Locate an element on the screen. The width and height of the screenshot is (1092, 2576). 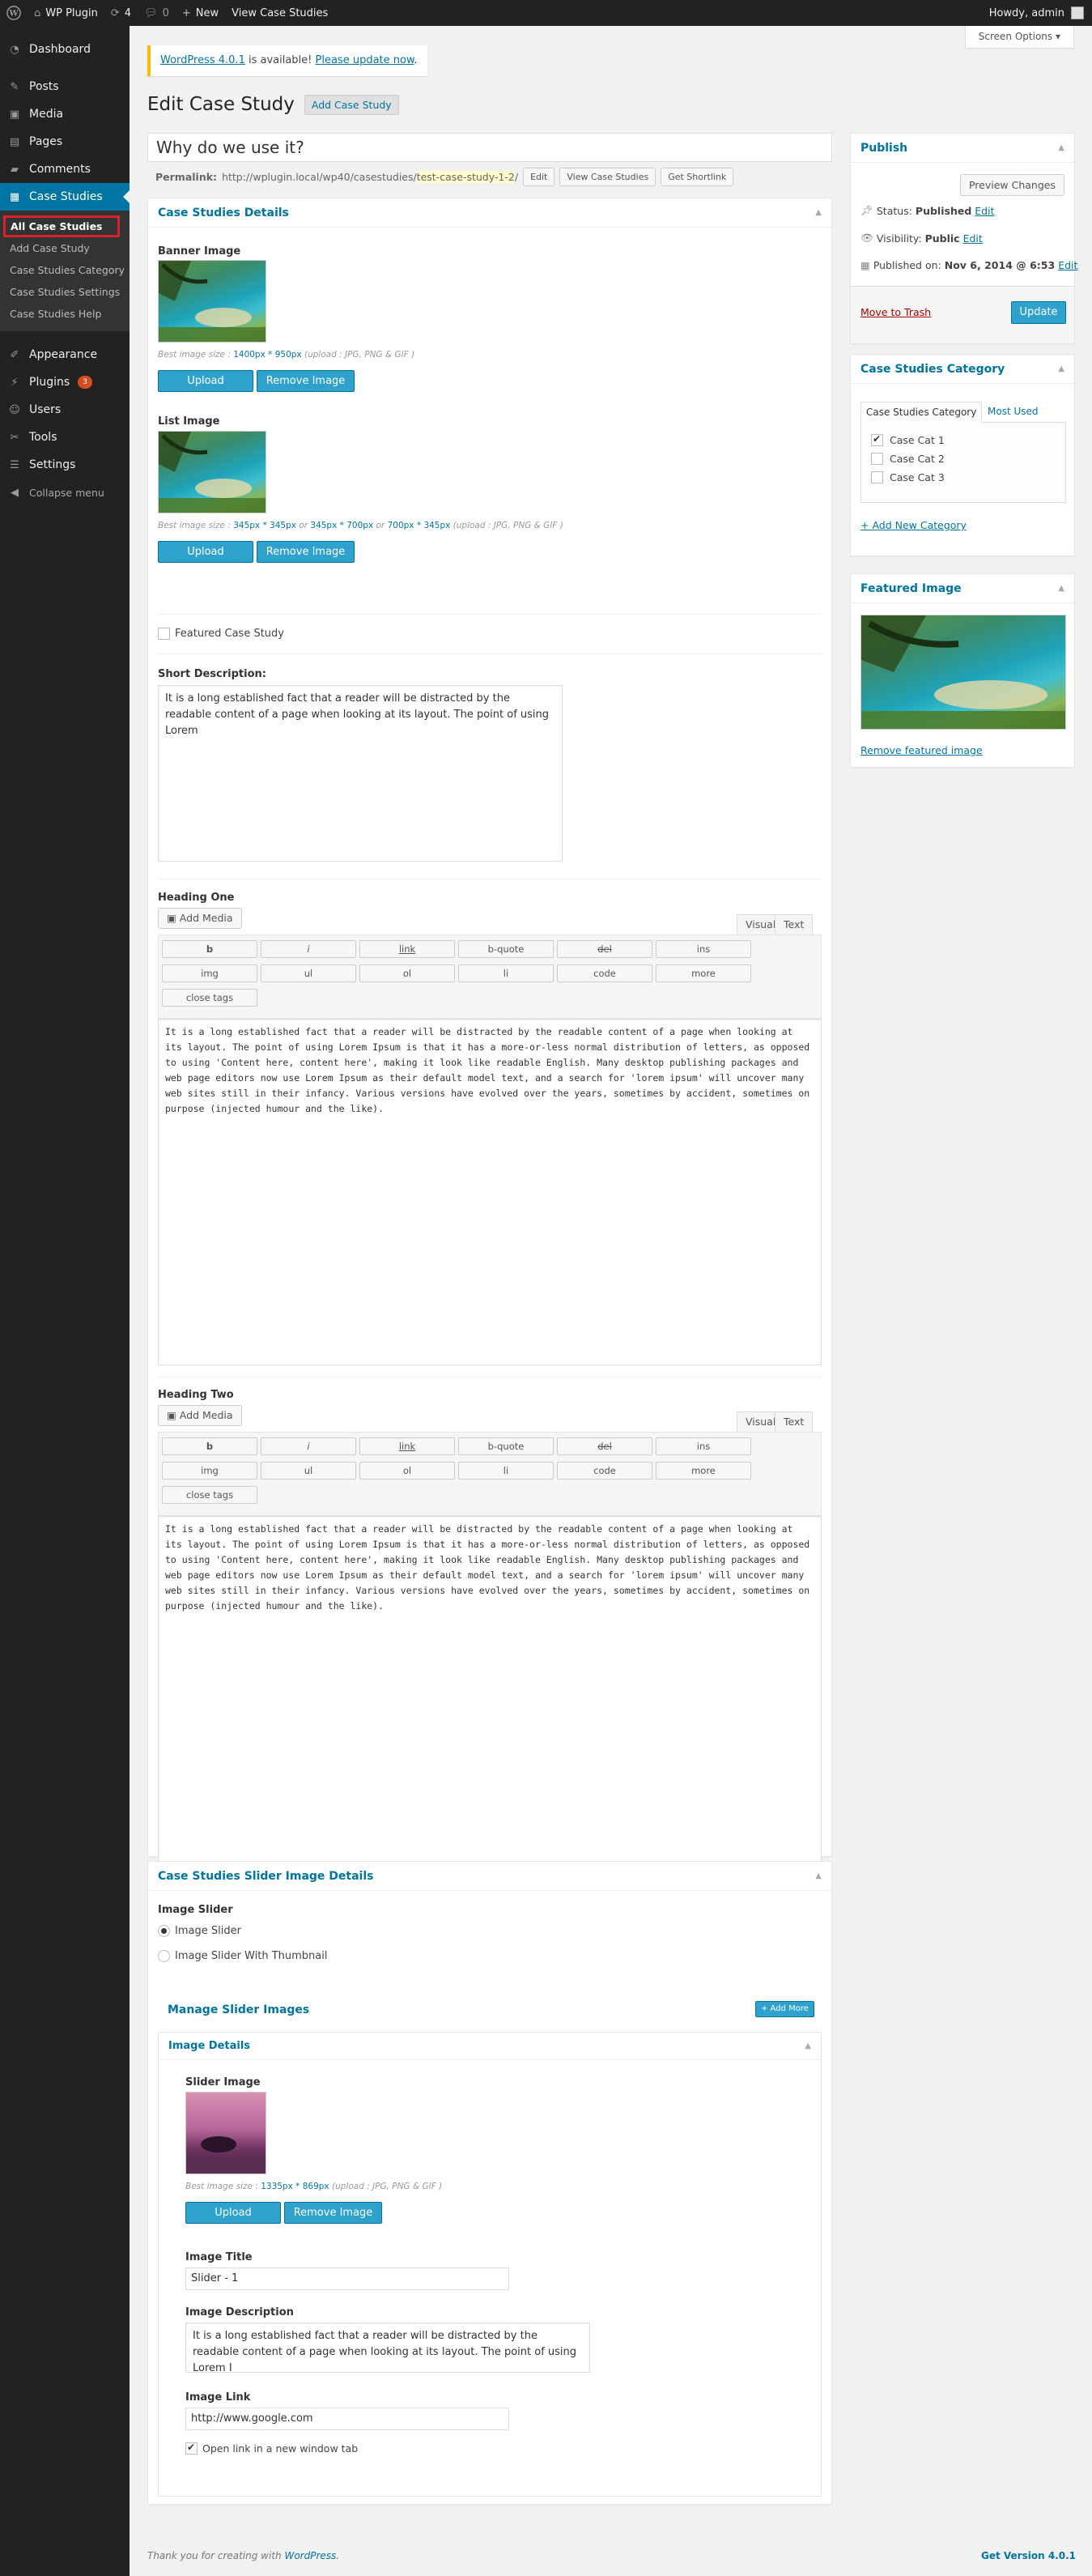
image-link-input: http://www.google.com is located at coordinates (347, 2419).